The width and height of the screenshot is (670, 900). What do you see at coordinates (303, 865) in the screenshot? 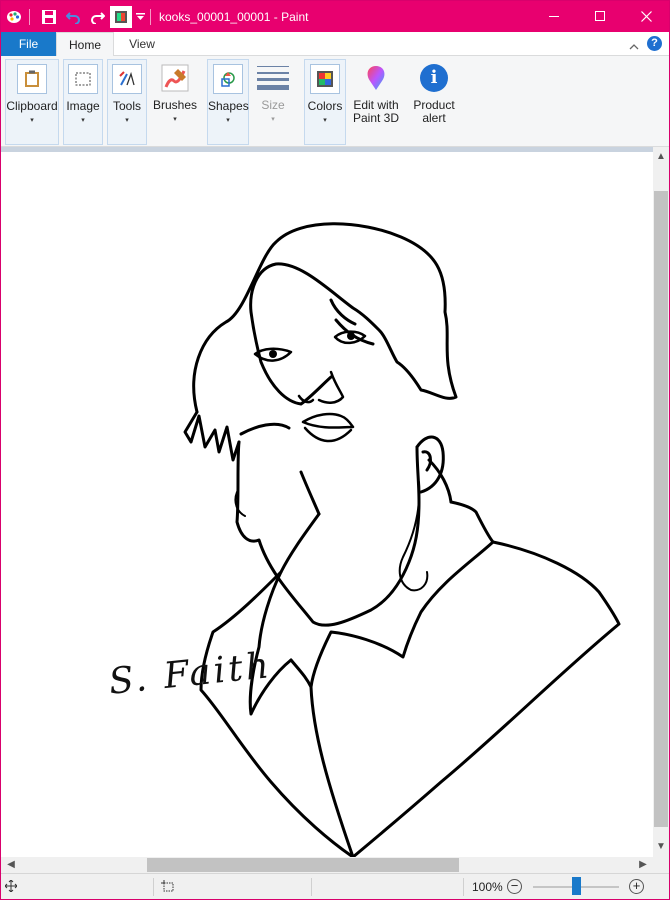
I see `horizontal-scroll-thumb` at bounding box center [303, 865].